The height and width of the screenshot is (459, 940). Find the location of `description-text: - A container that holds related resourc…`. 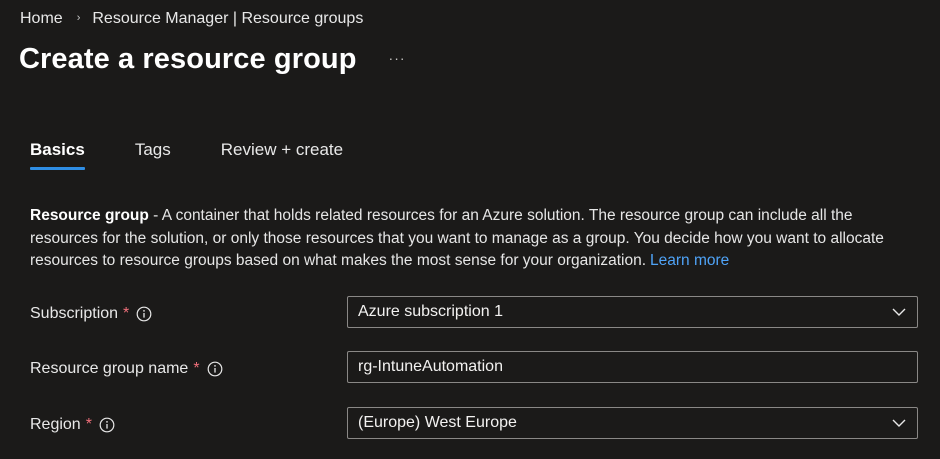

description-text: - A container that holds related resourc… is located at coordinates (457, 238).